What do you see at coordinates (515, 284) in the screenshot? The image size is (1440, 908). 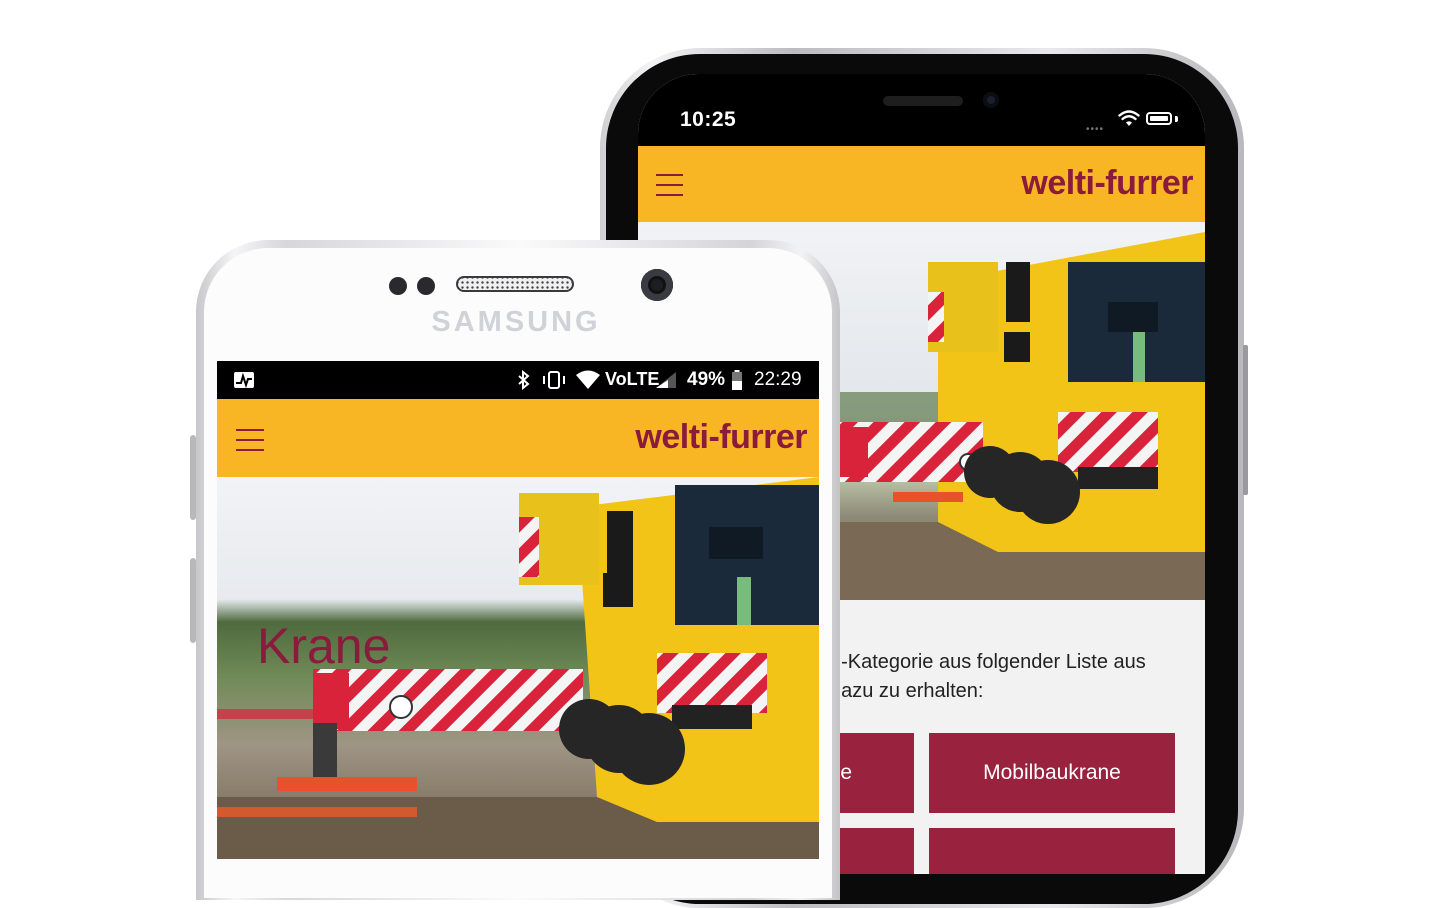 I see `earpiece-speaker` at bounding box center [515, 284].